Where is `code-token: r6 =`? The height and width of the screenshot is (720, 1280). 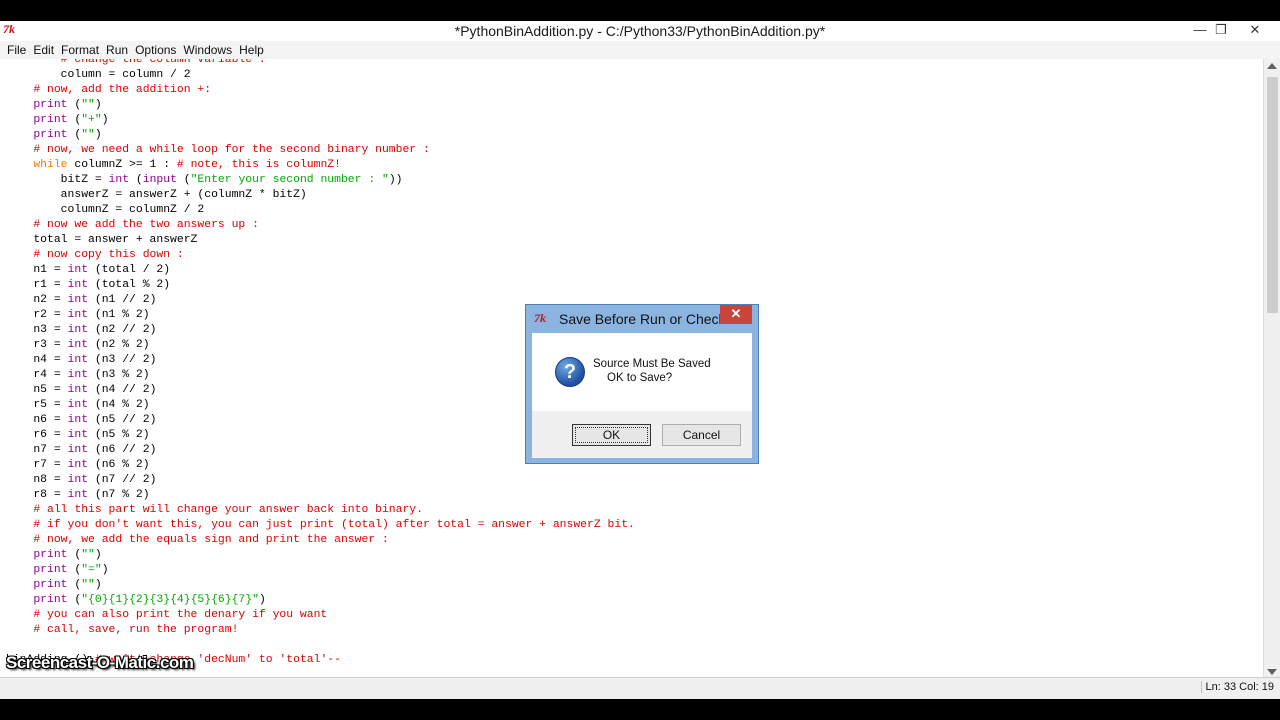
code-token: r6 = is located at coordinates (37, 435).